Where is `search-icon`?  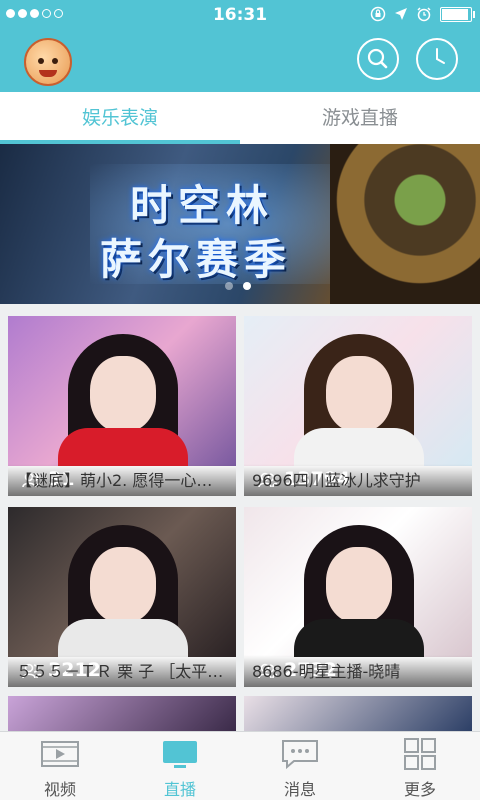
search-icon is located at coordinates (377, 58).